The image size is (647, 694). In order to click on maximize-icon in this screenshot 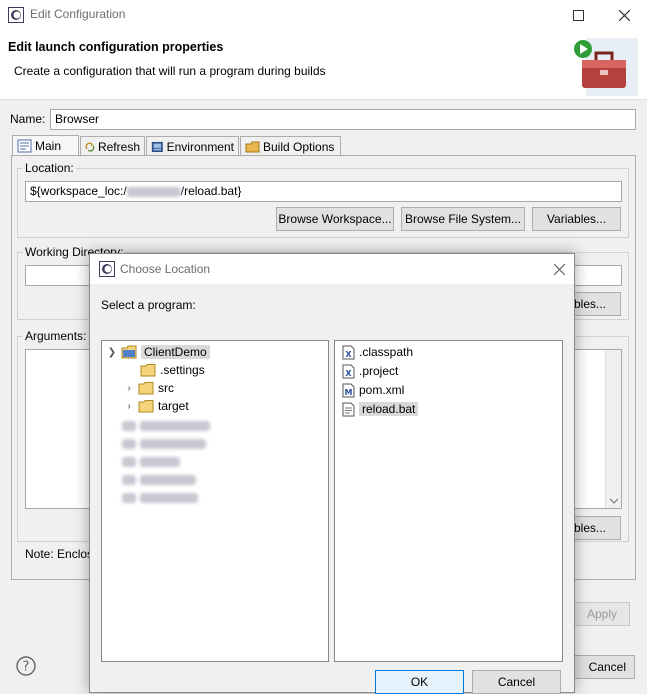, I will do `click(578, 15)`.